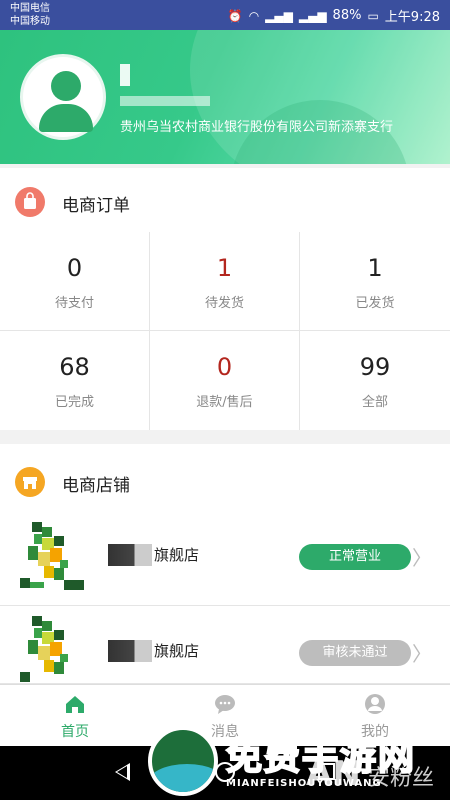 The height and width of the screenshot is (800, 450). What do you see at coordinates (30, 202) in the screenshot?
I see `shopping-bag-icon` at bounding box center [30, 202].